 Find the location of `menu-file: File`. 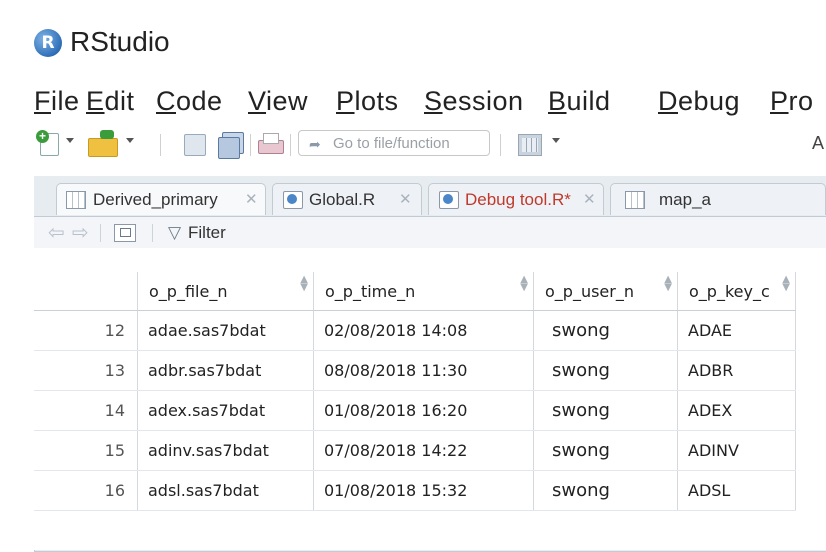

menu-file: File is located at coordinates (57, 101).